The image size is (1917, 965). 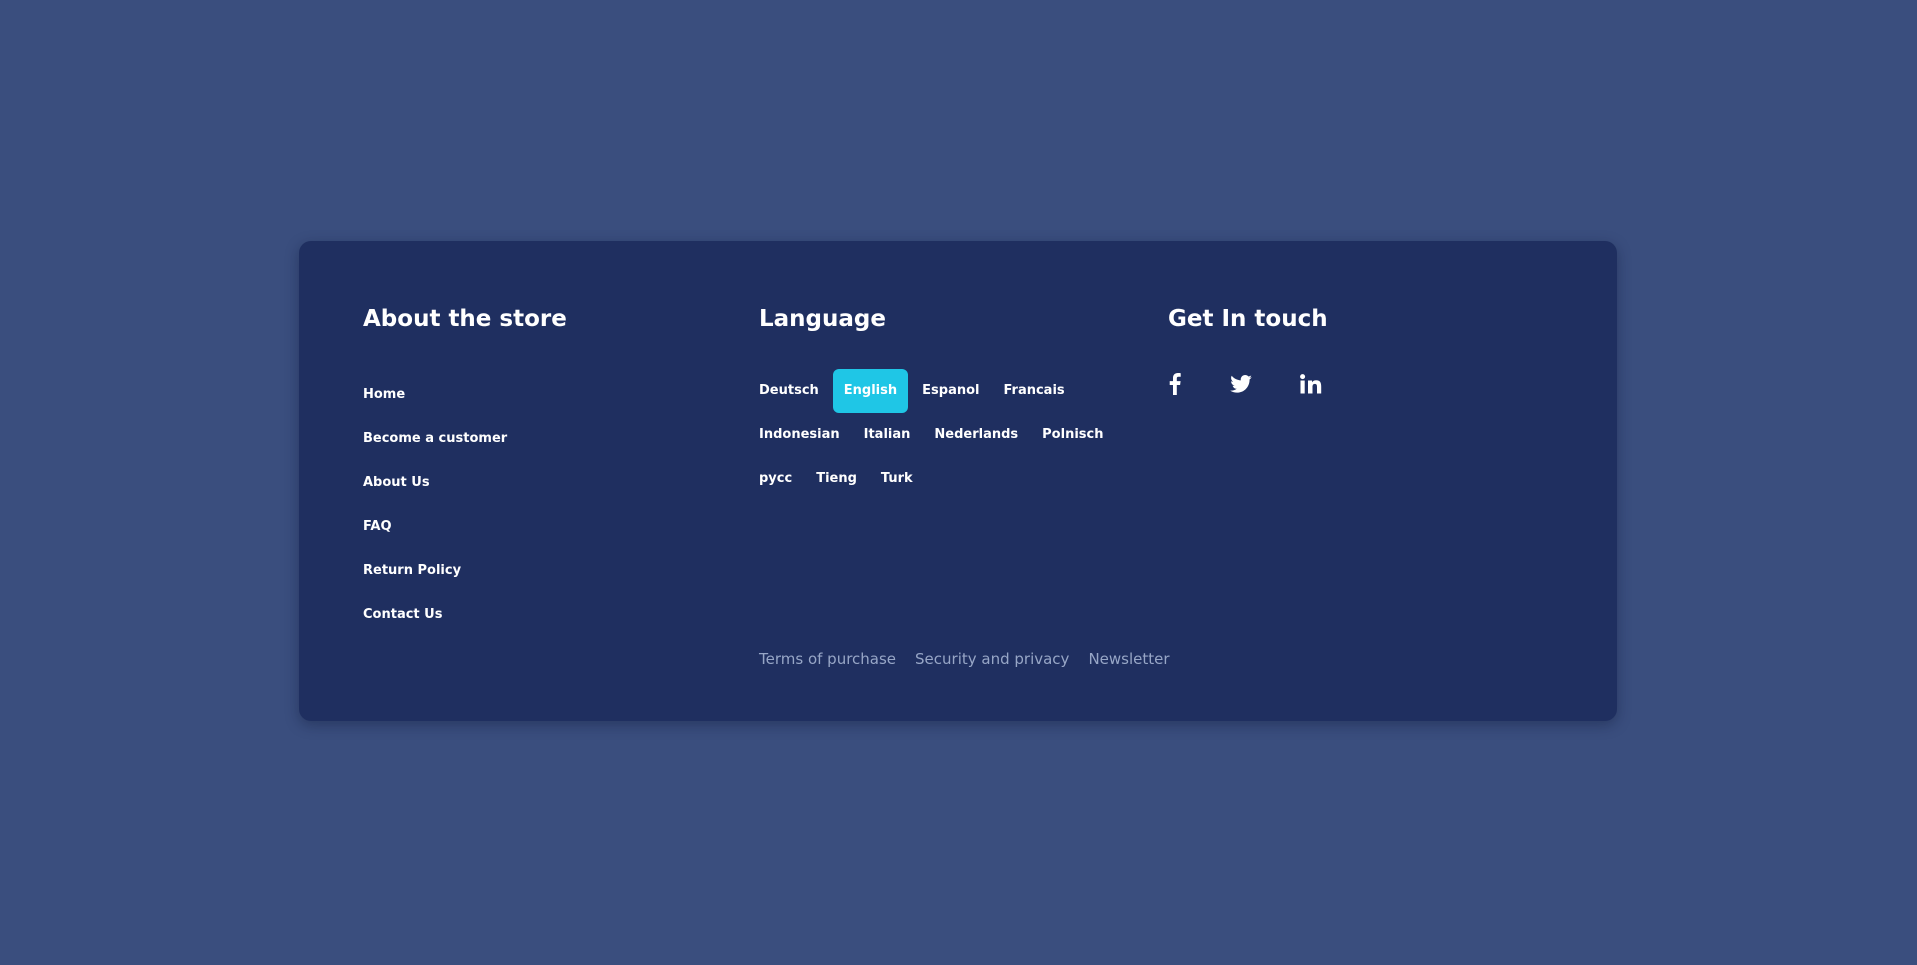 I want to click on social-links, so click(x=1245, y=384).